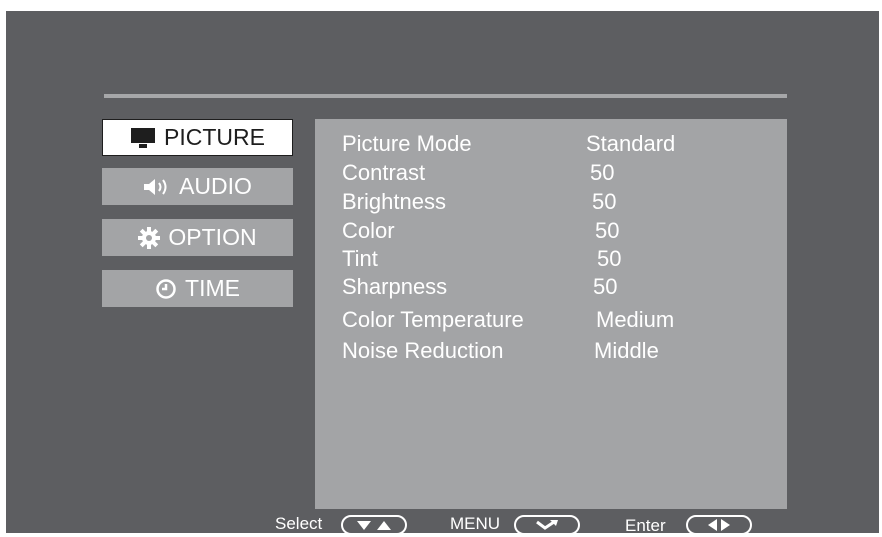 Image resolution: width=882 pixels, height=537 pixels. Describe the element at coordinates (166, 289) in the screenshot. I see `clock-icon` at that location.